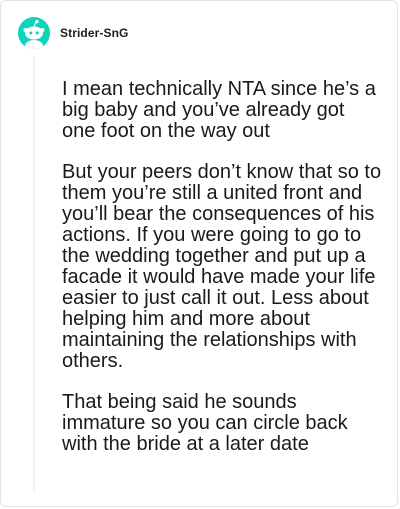  I want to click on thread-line, so click(34, 274).